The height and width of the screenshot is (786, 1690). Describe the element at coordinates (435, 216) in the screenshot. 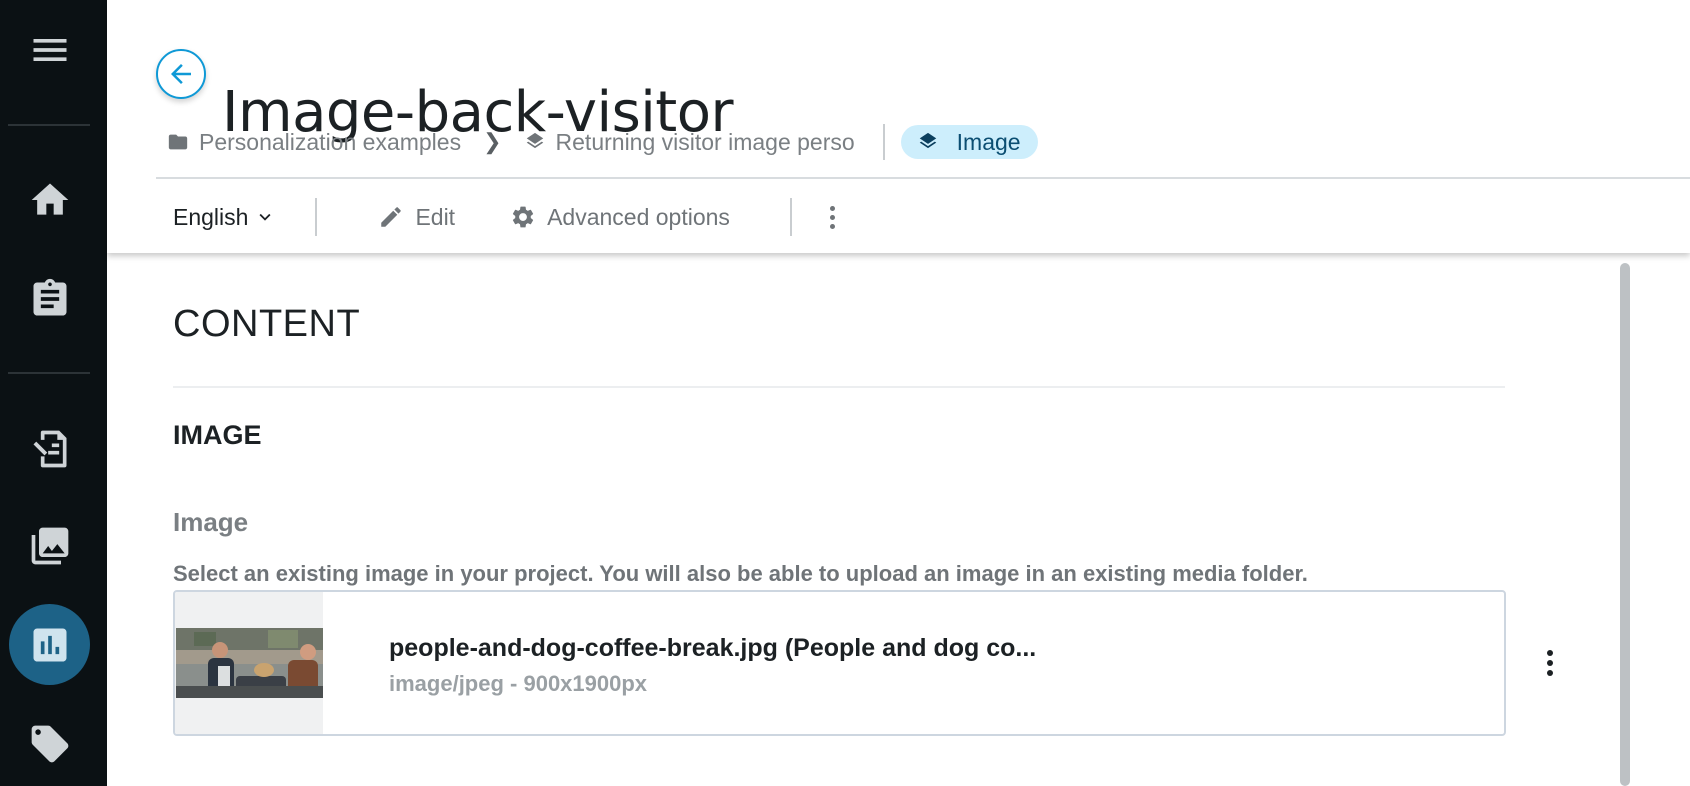

I see `edit-label: Edit` at that location.